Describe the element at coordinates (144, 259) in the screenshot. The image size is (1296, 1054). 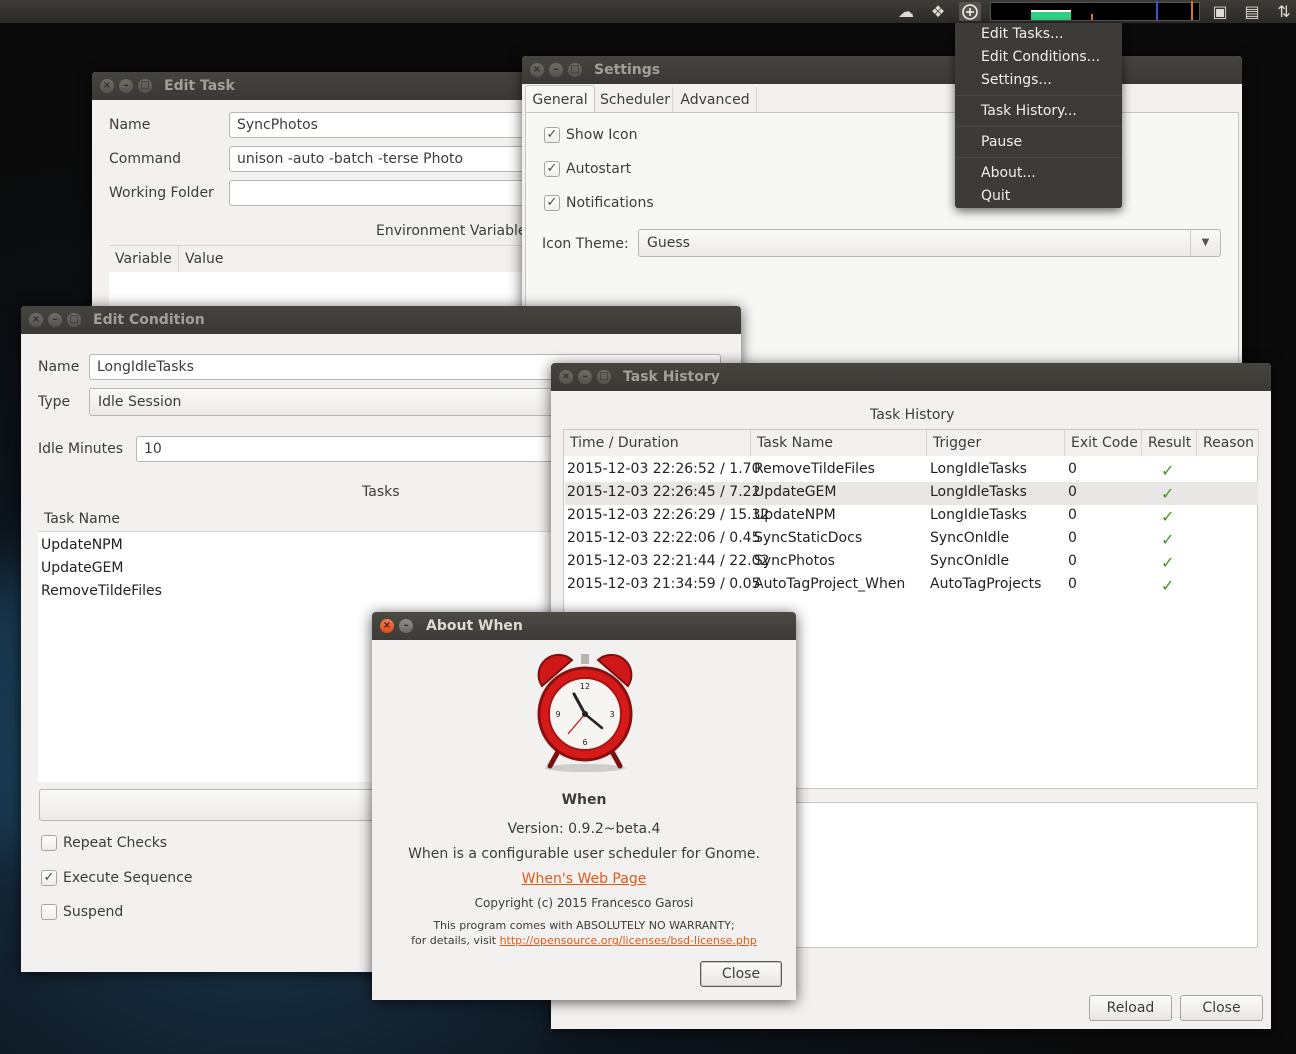
I see `column-variable: Variable` at that location.